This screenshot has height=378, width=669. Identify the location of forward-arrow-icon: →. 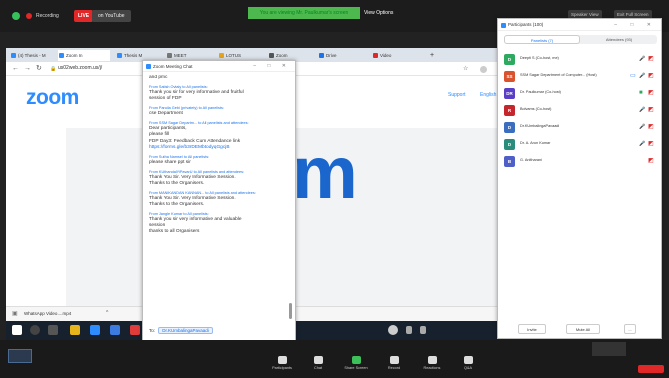
(27, 69).